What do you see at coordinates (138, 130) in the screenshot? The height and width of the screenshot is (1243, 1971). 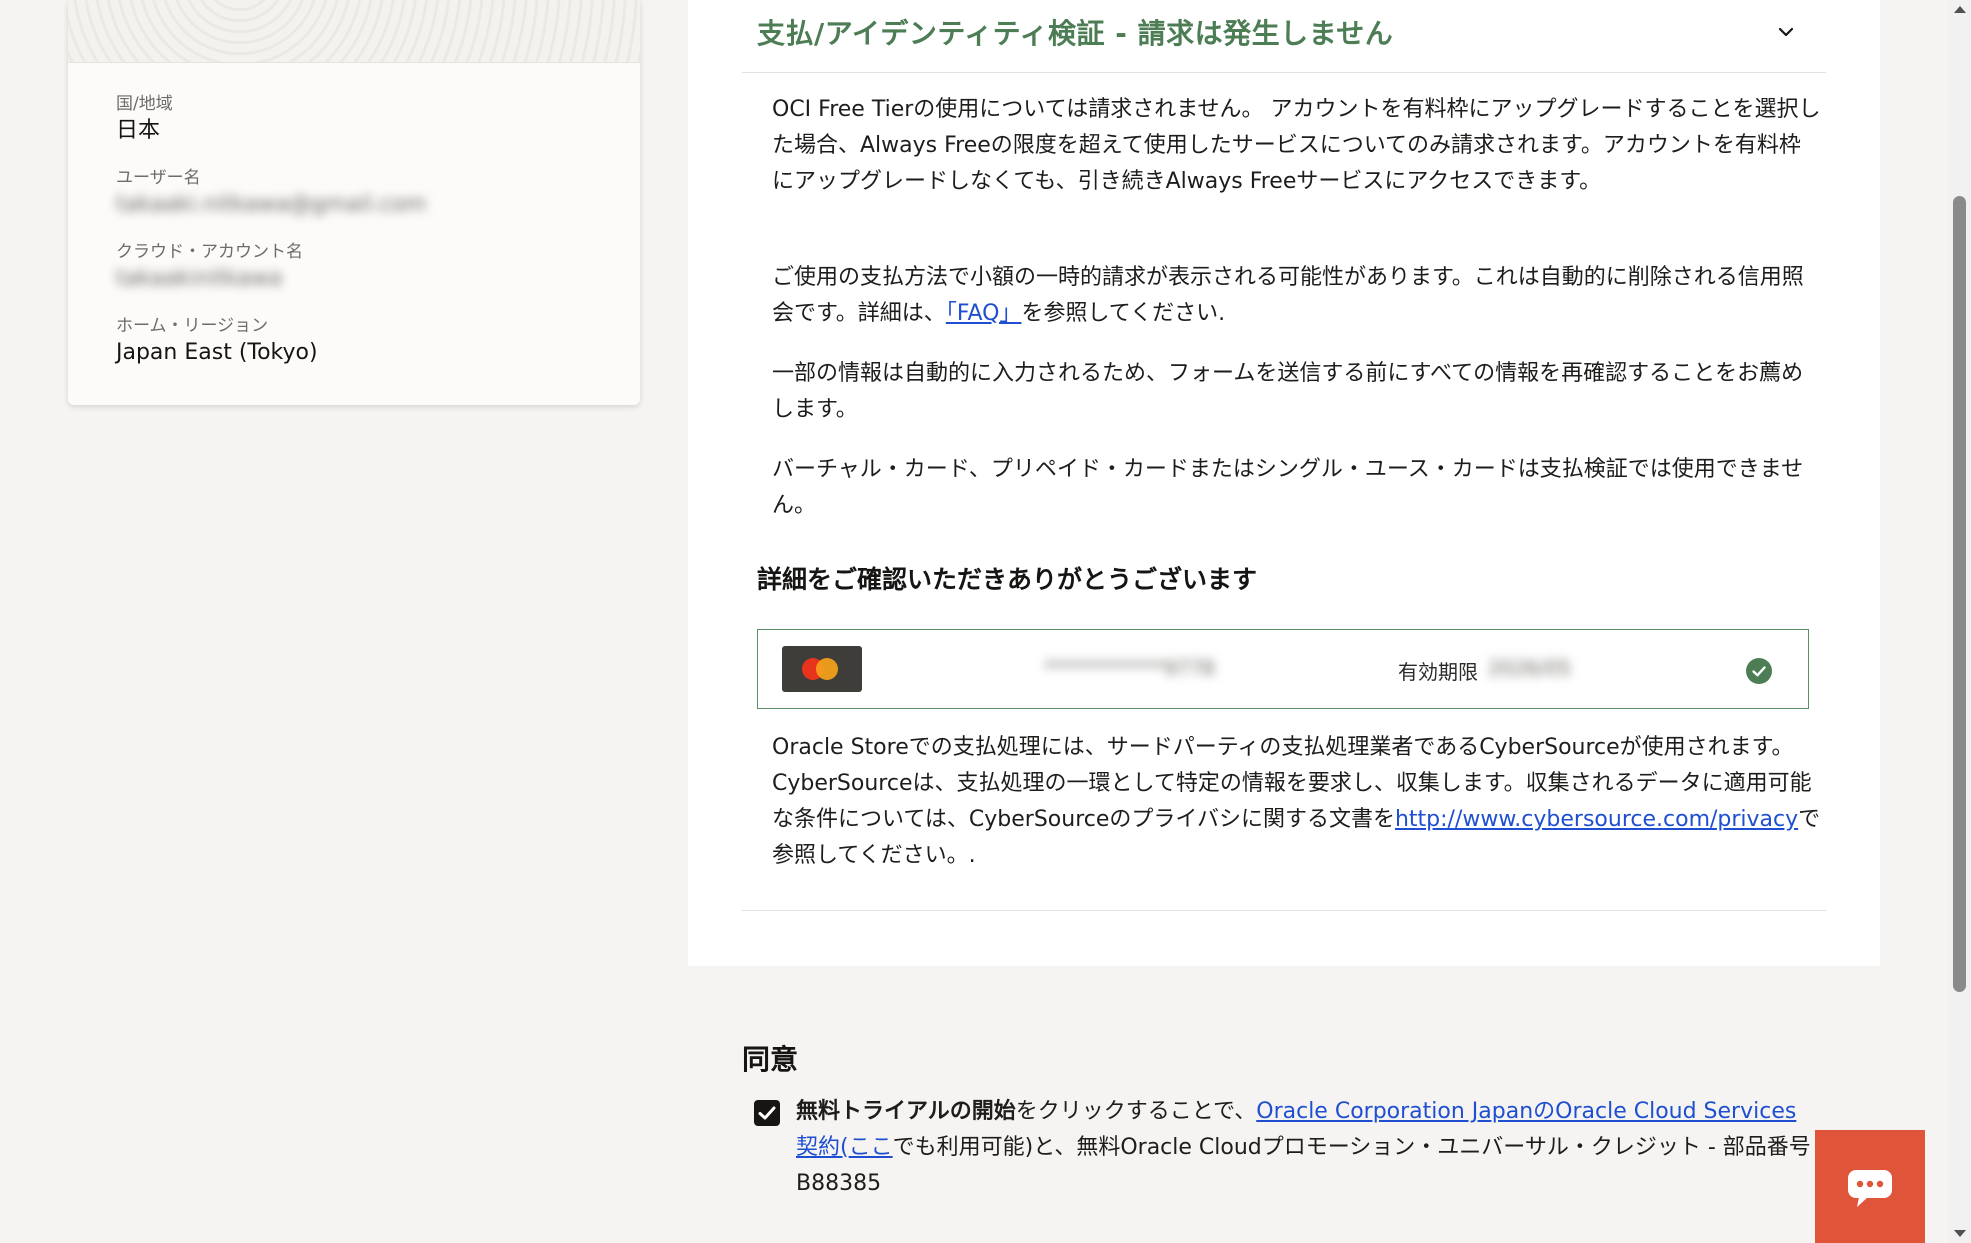 I see `country-value: 日本` at bounding box center [138, 130].